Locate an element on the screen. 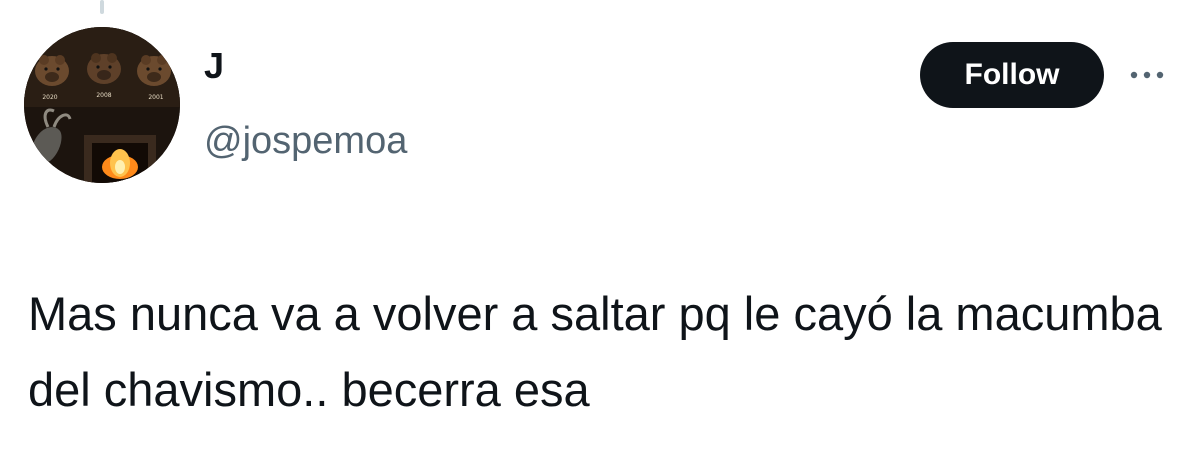 This screenshot has height=465, width=1200. follow-button: Follow is located at coordinates (1012, 75).